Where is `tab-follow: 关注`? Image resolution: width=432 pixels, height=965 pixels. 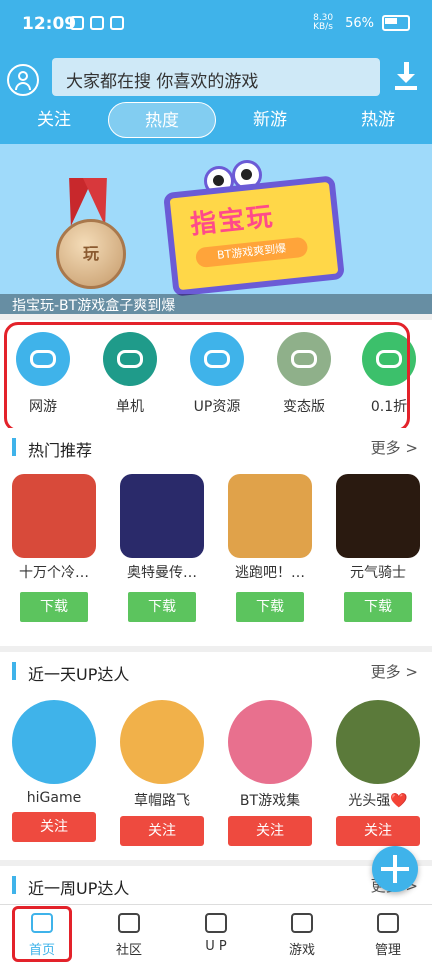
tab-follow: 关注 is located at coordinates (54, 120).